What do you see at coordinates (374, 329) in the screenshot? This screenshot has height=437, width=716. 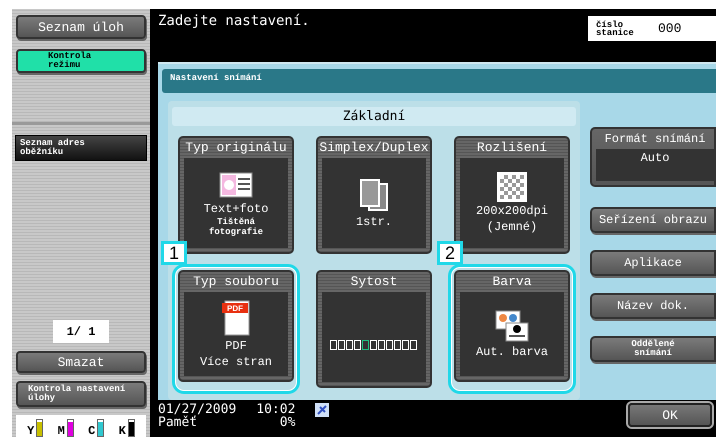 I see `setting-tile: Sytost` at bounding box center [374, 329].